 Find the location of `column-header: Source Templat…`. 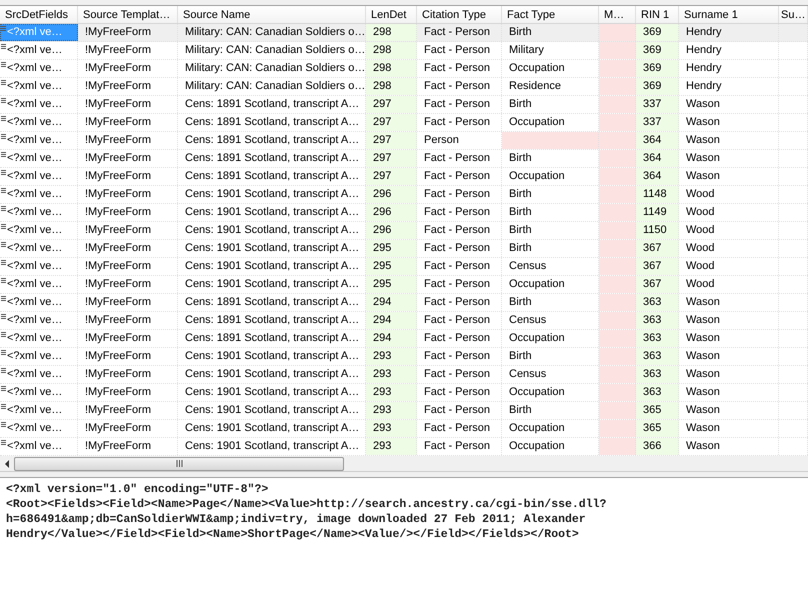

column-header: Source Templat… is located at coordinates (128, 14).